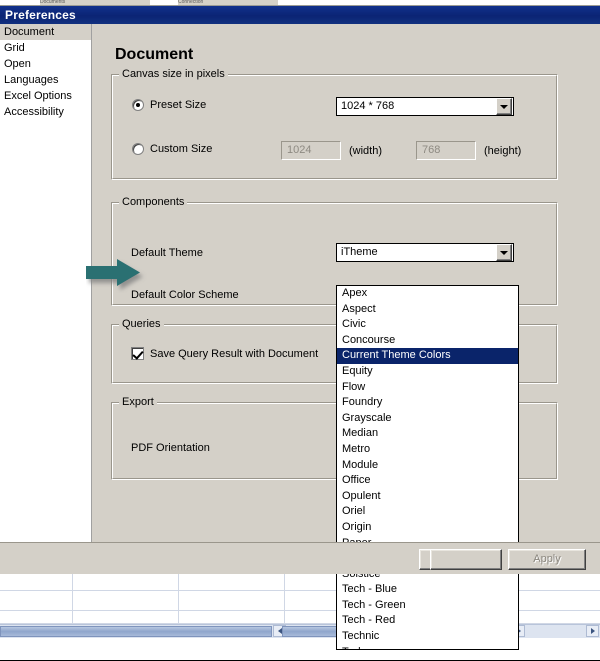  I want to click on dropdown-option: Equity, so click(427, 372).